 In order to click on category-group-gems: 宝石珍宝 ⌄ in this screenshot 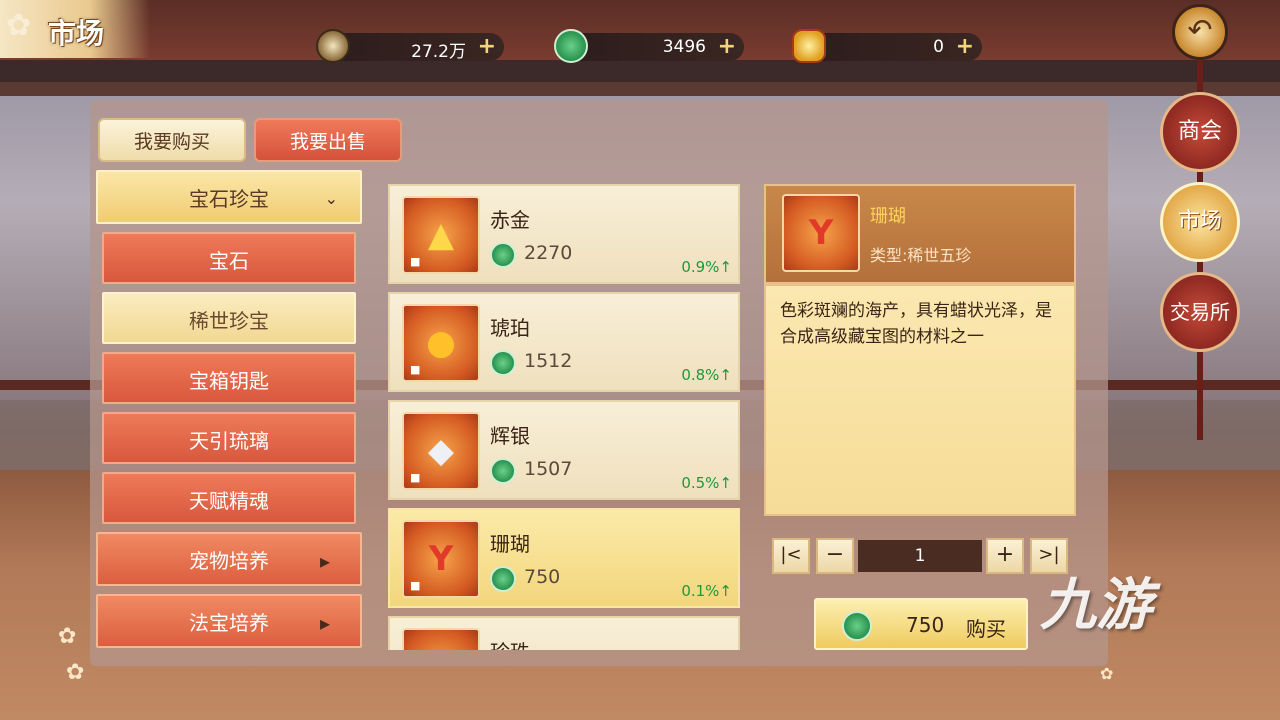, I will do `click(229, 197)`.